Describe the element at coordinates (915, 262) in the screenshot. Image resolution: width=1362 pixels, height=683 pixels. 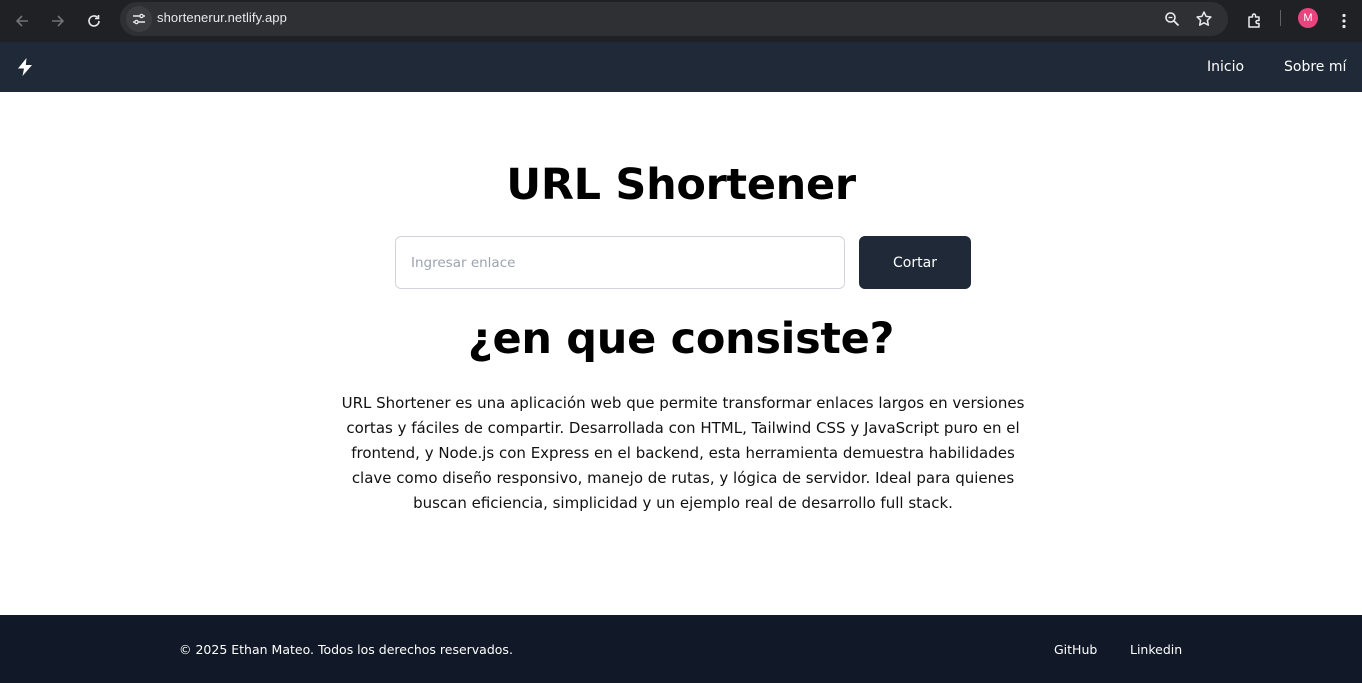
I see `cut-button: Cortar` at that location.